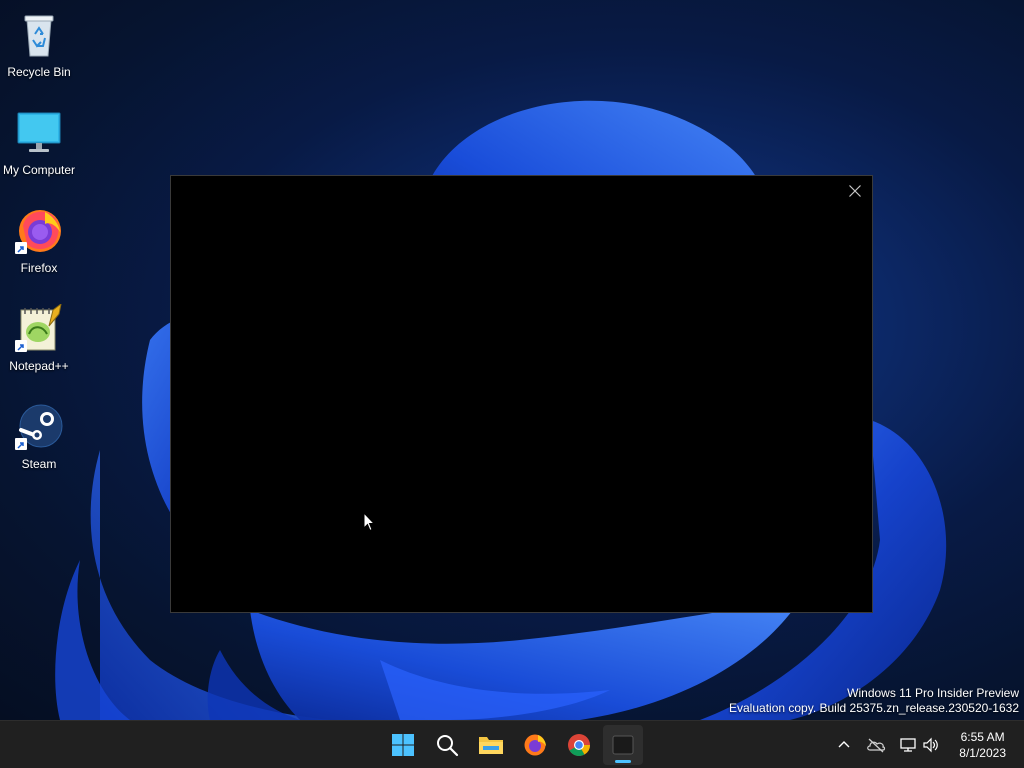 This screenshot has width=1024, height=768. What do you see at coordinates (39, 464) in the screenshot?
I see `desktop-icon-label: Steam` at bounding box center [39, 464].